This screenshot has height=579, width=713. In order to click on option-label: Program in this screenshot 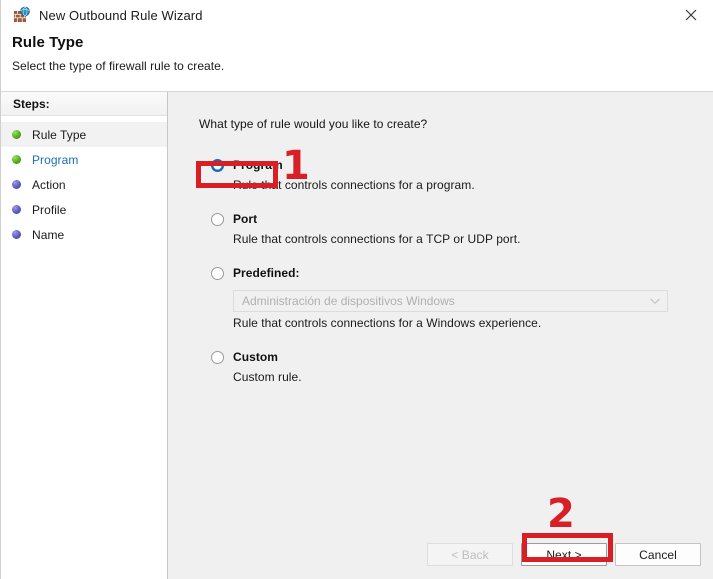, I will do `click(258, 165)`.